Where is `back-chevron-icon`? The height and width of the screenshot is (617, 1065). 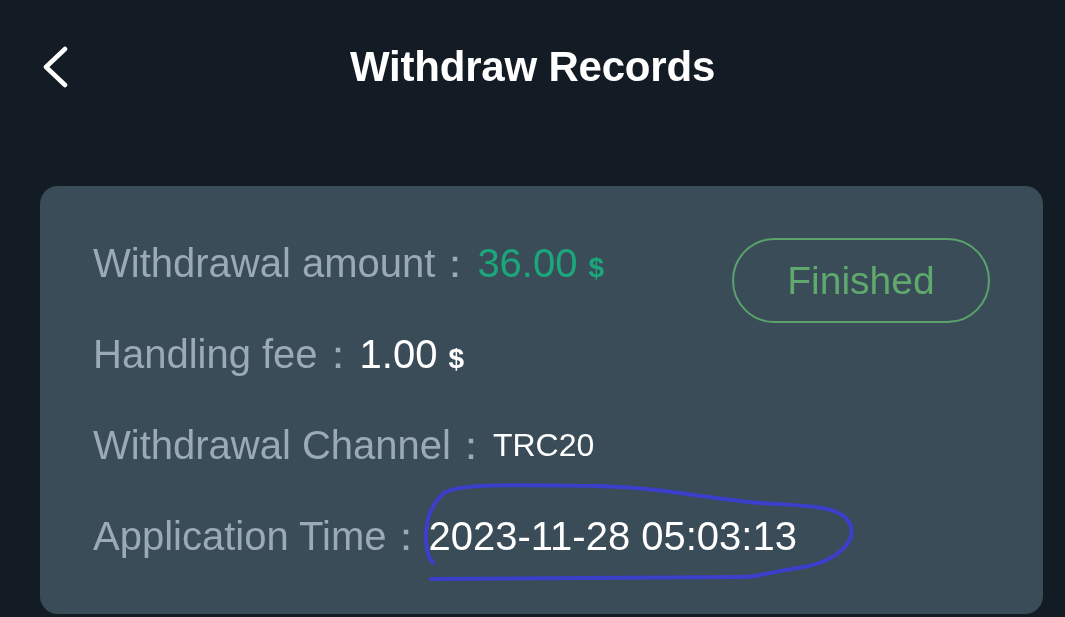 back-chevron-icon is located at coordinates (55, 67).